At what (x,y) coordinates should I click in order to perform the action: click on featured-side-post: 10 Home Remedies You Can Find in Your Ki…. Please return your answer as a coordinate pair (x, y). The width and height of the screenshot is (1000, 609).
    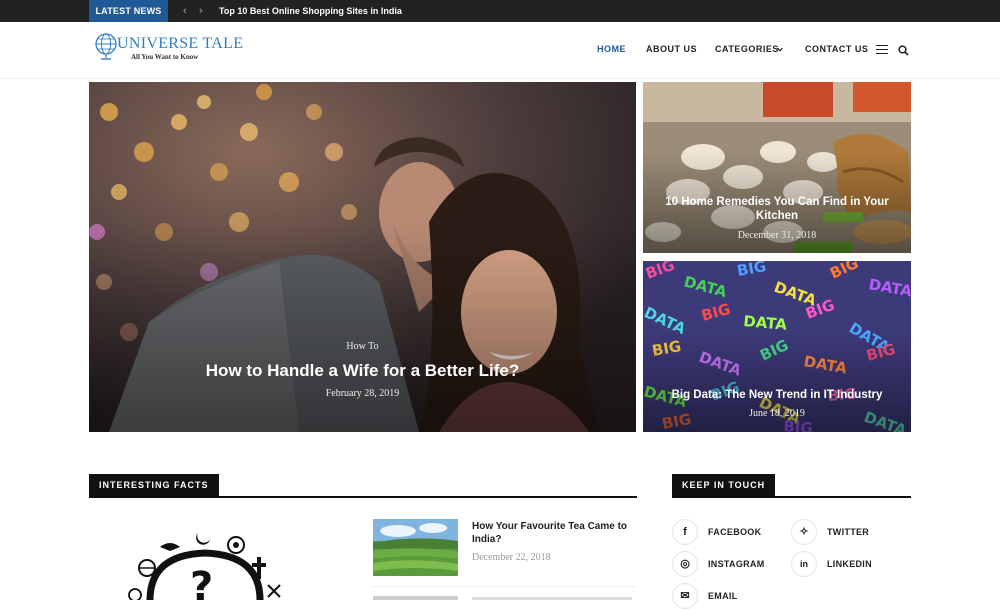
    Looking at the image, I should click on (777, 167).